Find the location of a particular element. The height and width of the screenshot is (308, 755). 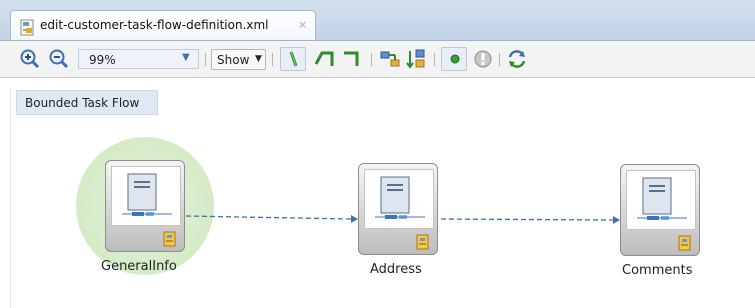

transition-generalinfo-to-address is located at coordinates (271, 219).